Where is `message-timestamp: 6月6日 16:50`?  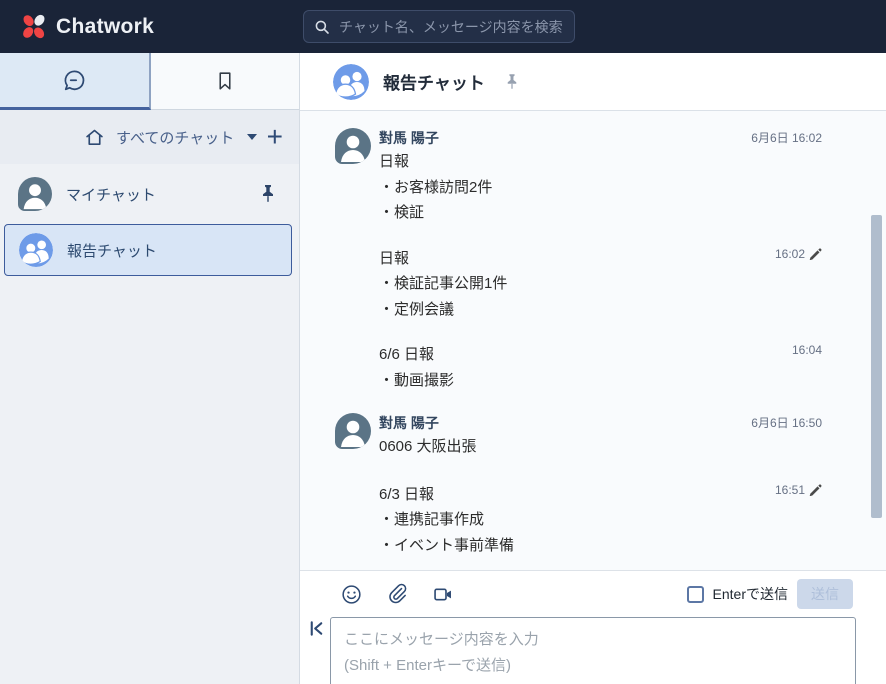 message-timestamp: 6月6日 16:50 is located at coordinates (786, 423).